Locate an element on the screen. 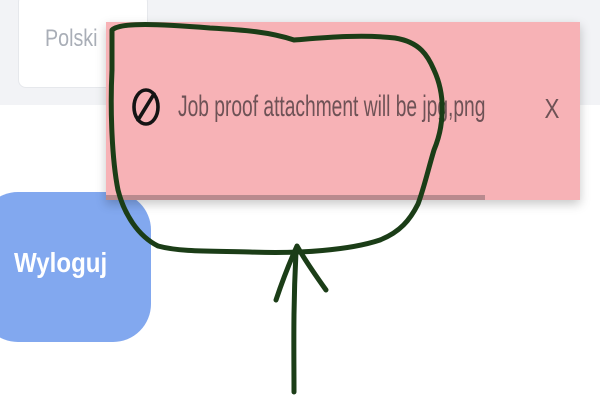 Image resolution: width=600 pixels, height=400 pixels. toast-progress-bar is located at coordinates (296, 197).